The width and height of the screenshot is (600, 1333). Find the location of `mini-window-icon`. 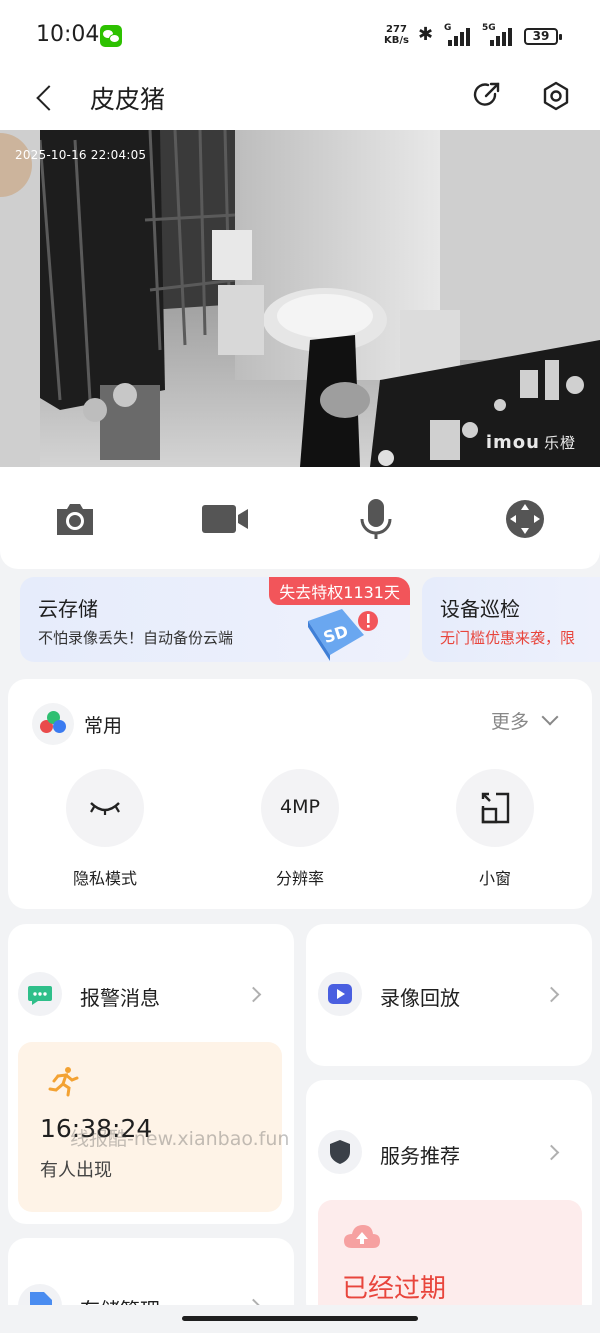

mini-window-icon is located at coordinates (495, 808).